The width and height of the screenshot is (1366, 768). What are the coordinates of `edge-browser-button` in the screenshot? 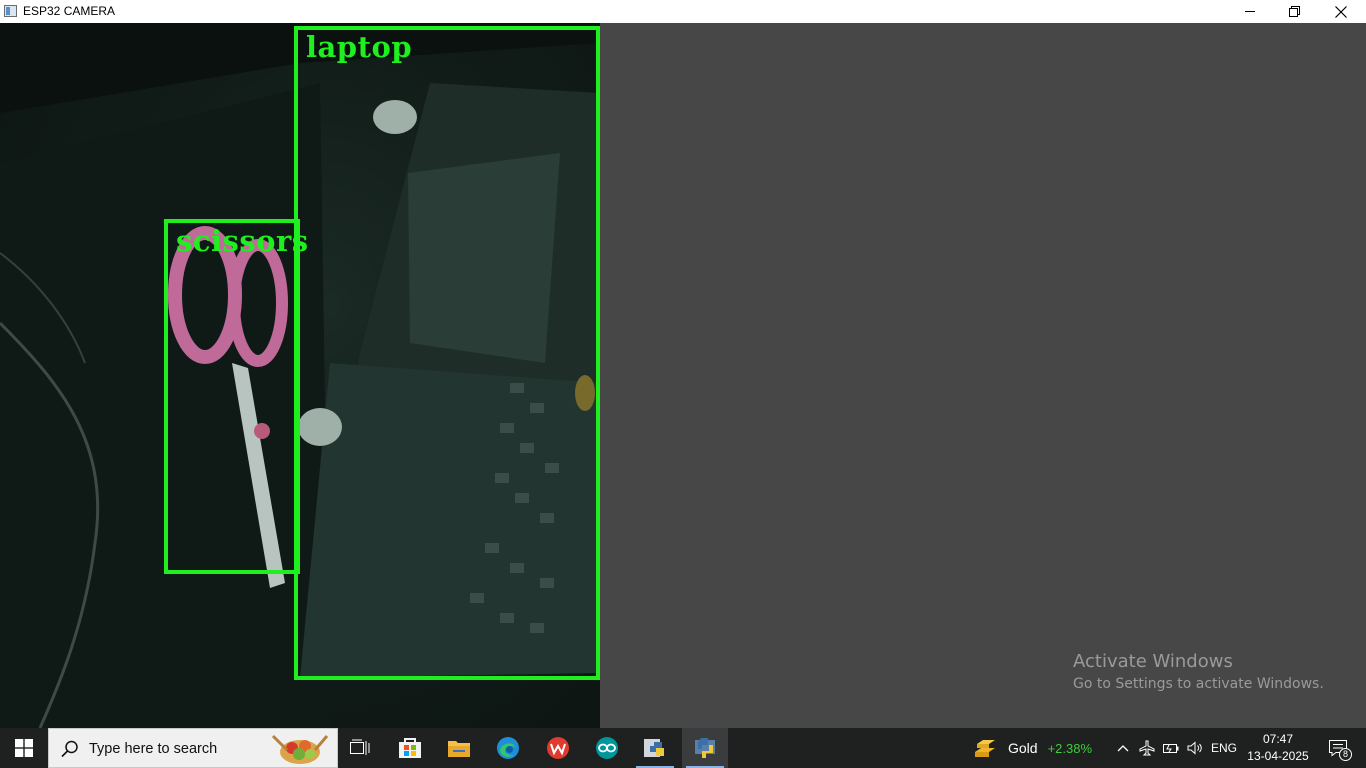 It's located at (508, 748).